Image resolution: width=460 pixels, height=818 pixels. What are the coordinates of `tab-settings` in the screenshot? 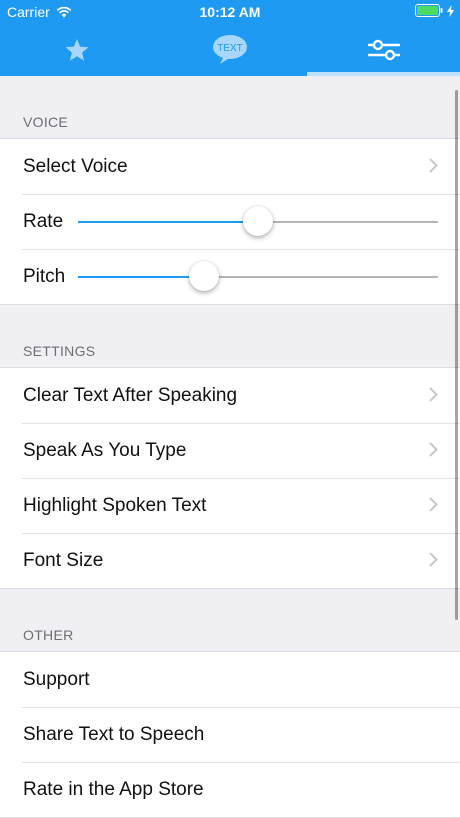 It's located at (383, 50).